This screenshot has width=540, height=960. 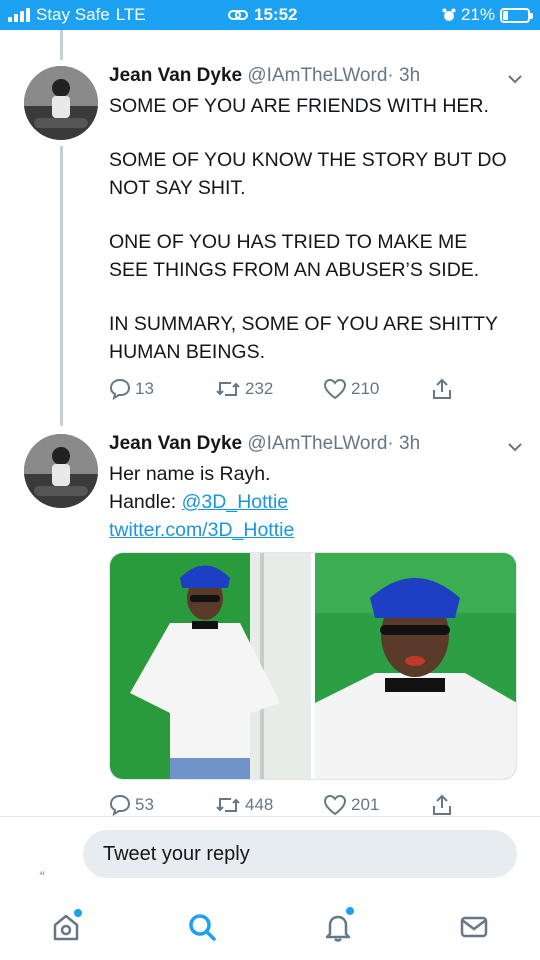 What do you see at coordinates (201, 530) in the screenshot?
I see `url-link: twitter.com/3D_Hottie` at bounding box center [201, 530].